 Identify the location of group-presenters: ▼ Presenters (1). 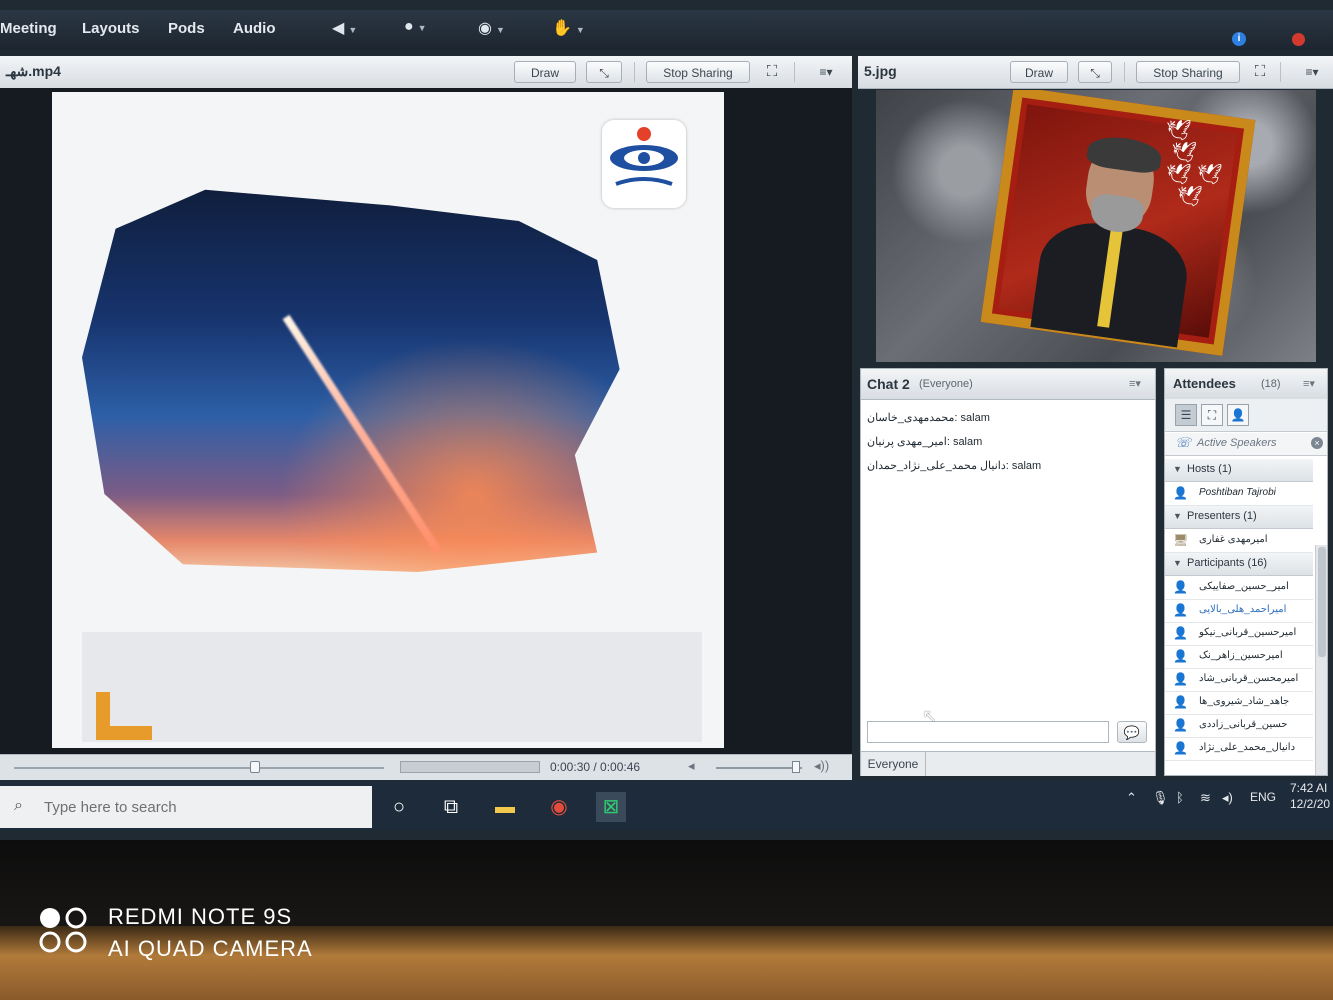
(1239, 517).